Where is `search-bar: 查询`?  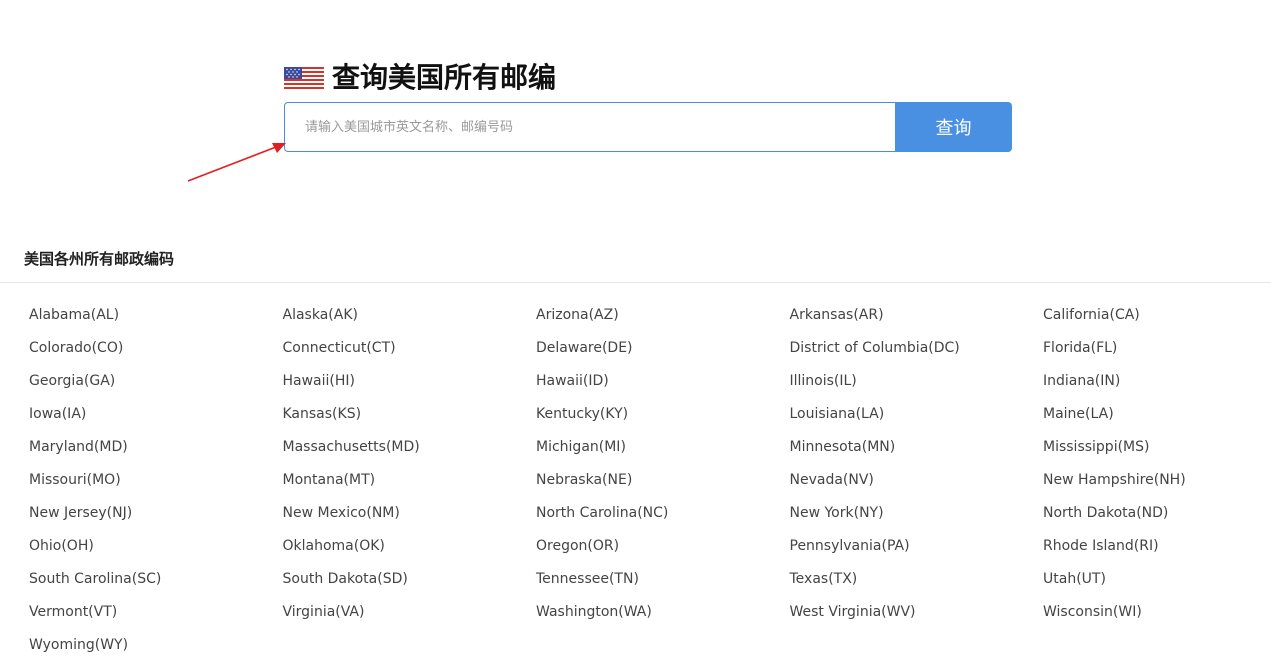 search-bar: 查询 is located at coordinates (648, 127).